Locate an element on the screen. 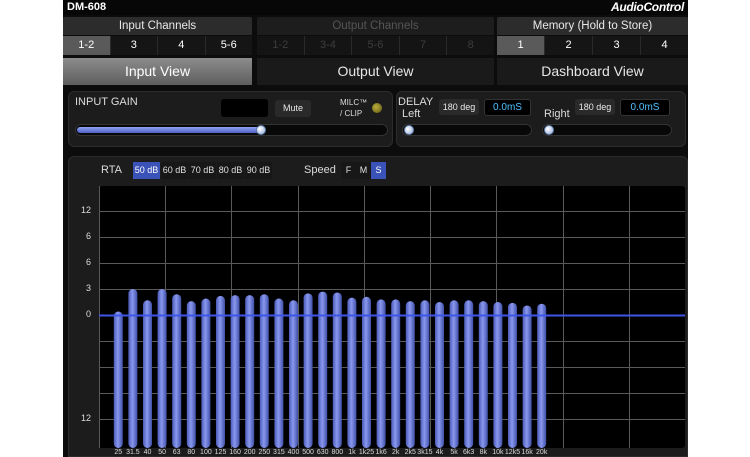 Image resolution: width=750 pixels, height=457 pixels. milc-label: MILC™ is located at coordinates (354, 102).